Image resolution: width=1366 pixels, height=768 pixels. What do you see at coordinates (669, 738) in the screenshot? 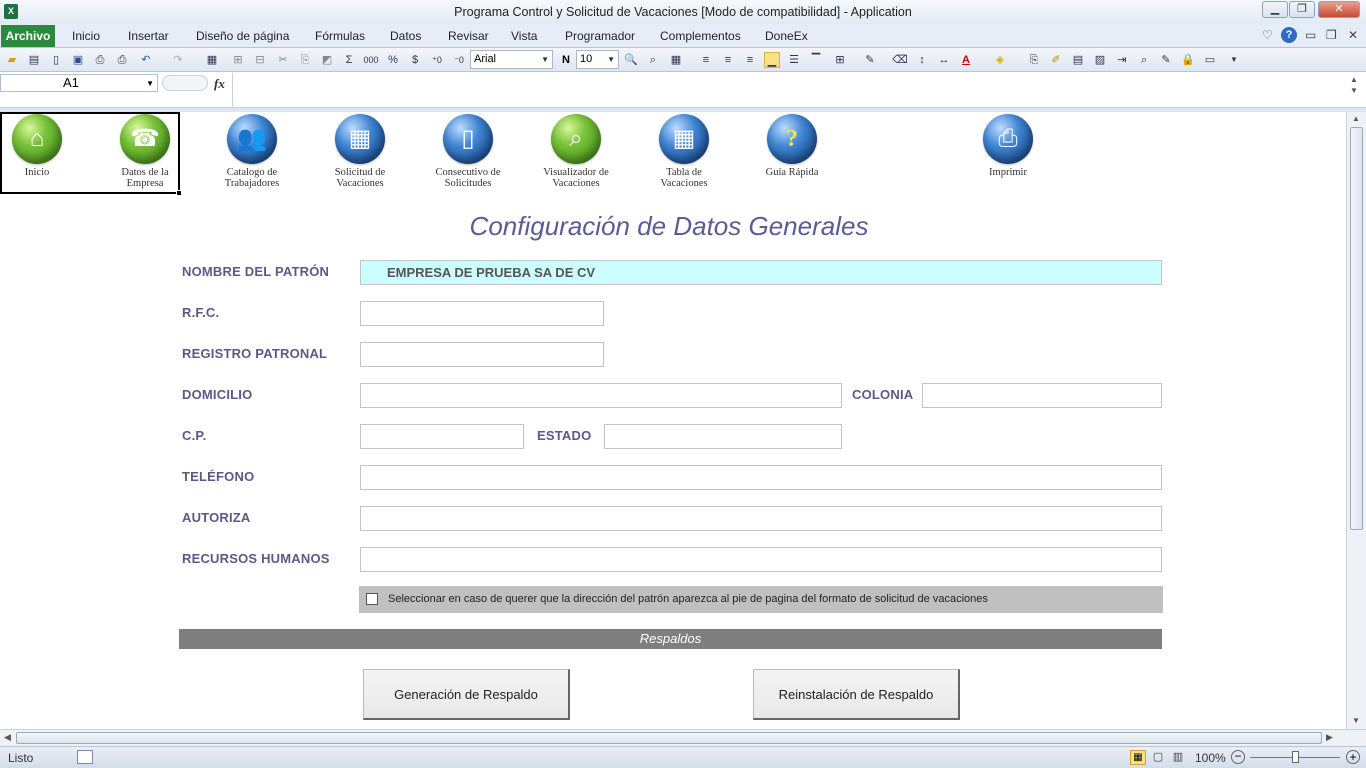
I see `horizontal-scroll-thumb` at bounding box center [669, 738].